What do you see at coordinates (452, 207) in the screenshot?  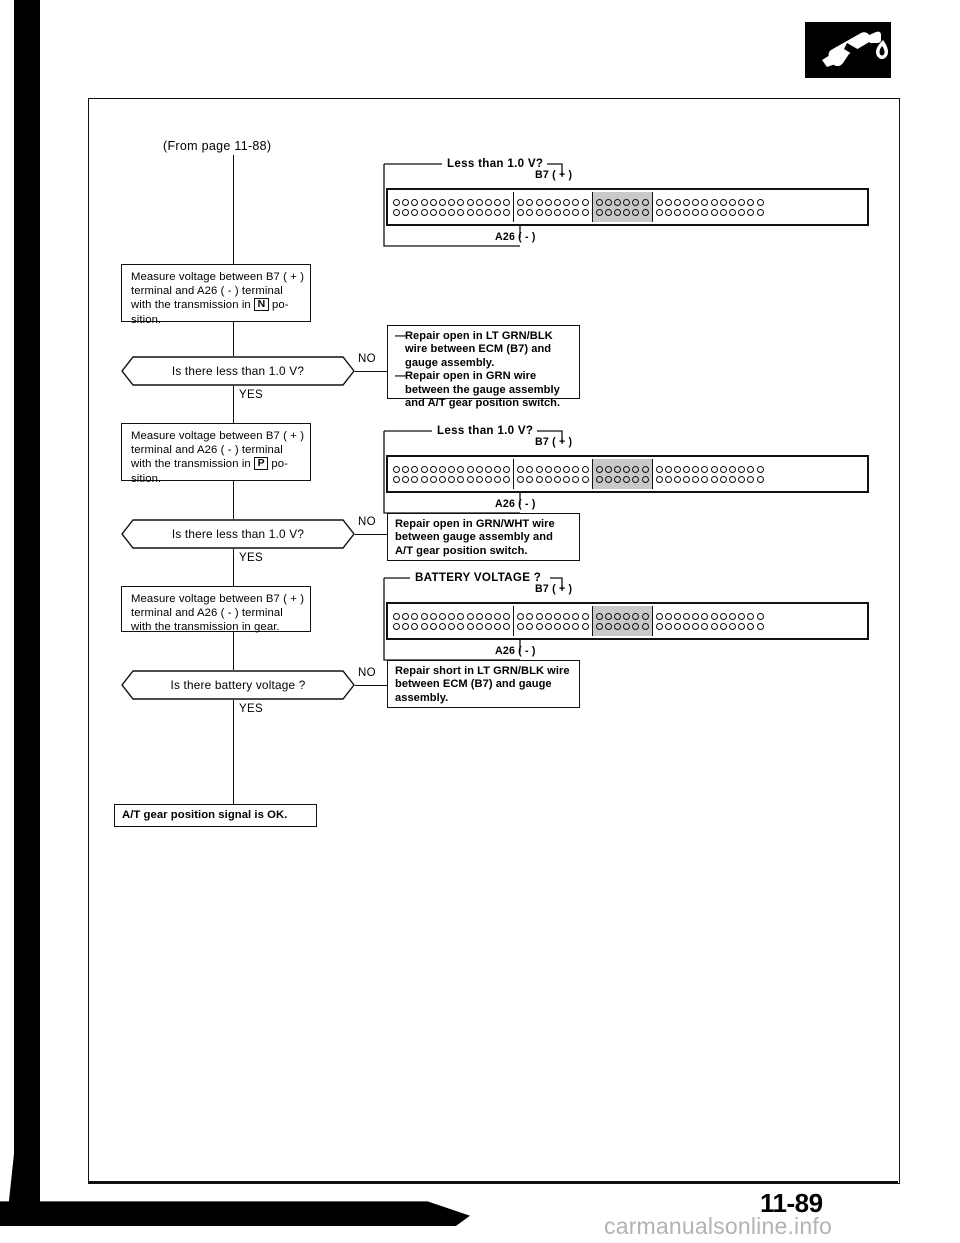 I see `connector-segment-a` at bounding box center [452, 207].